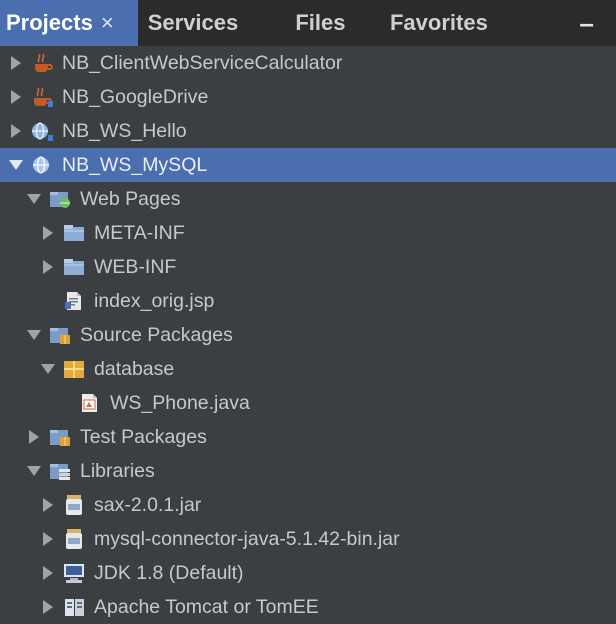 The width and height of the screenshot is (616, 624). I want to click on tree-node-label: NB_GoogleDrive, so click(135, 97).